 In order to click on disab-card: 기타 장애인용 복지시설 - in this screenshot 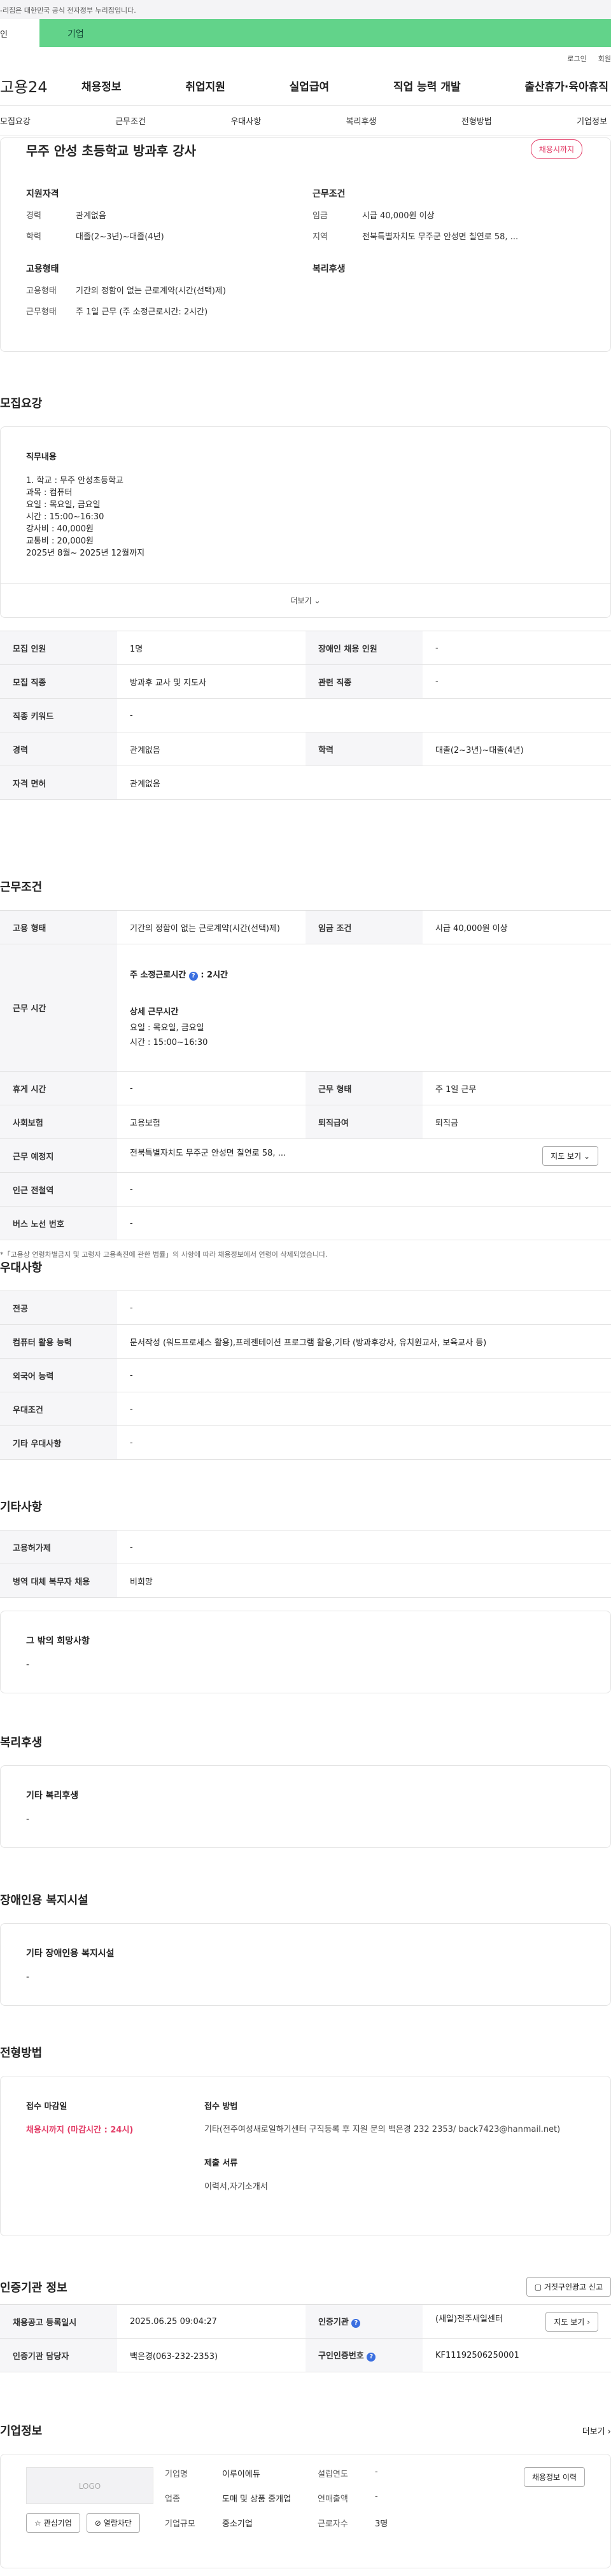, I will do `click(305, 1964)`.